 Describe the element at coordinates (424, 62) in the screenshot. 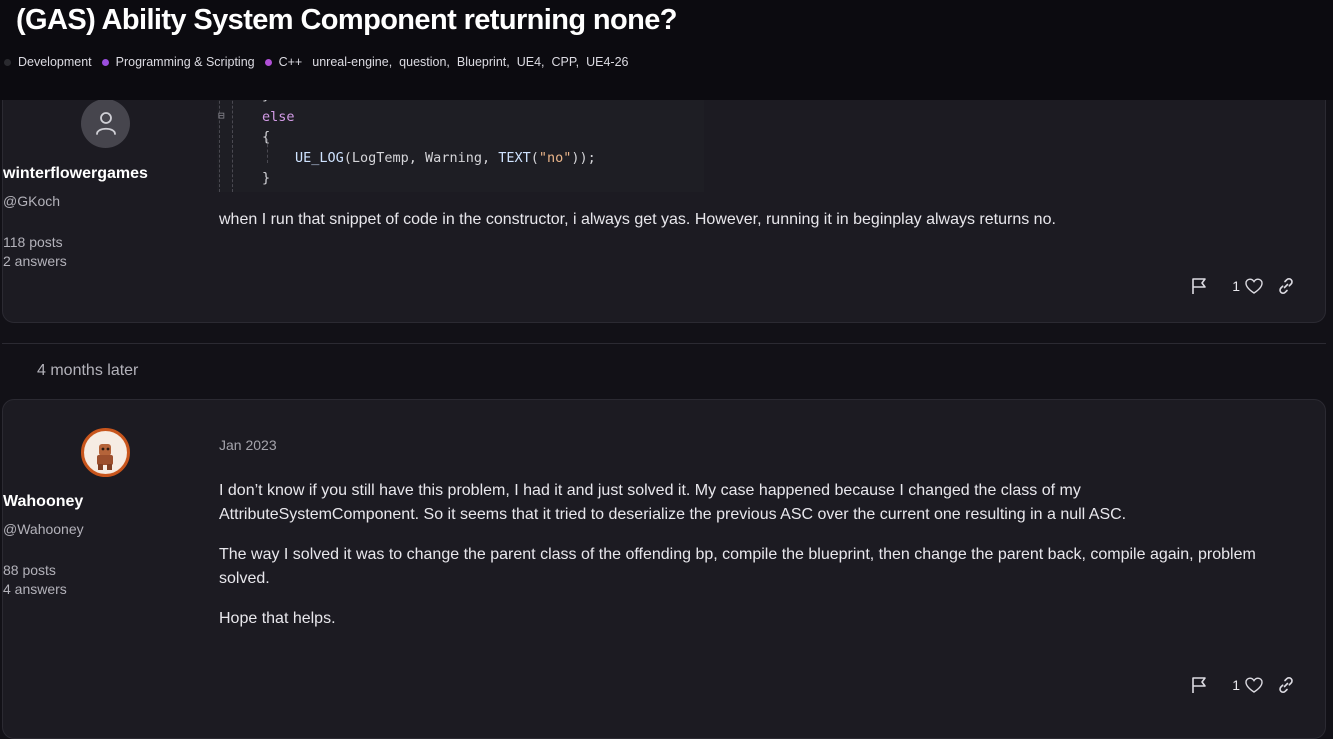

I see `tag: question,` at that location.